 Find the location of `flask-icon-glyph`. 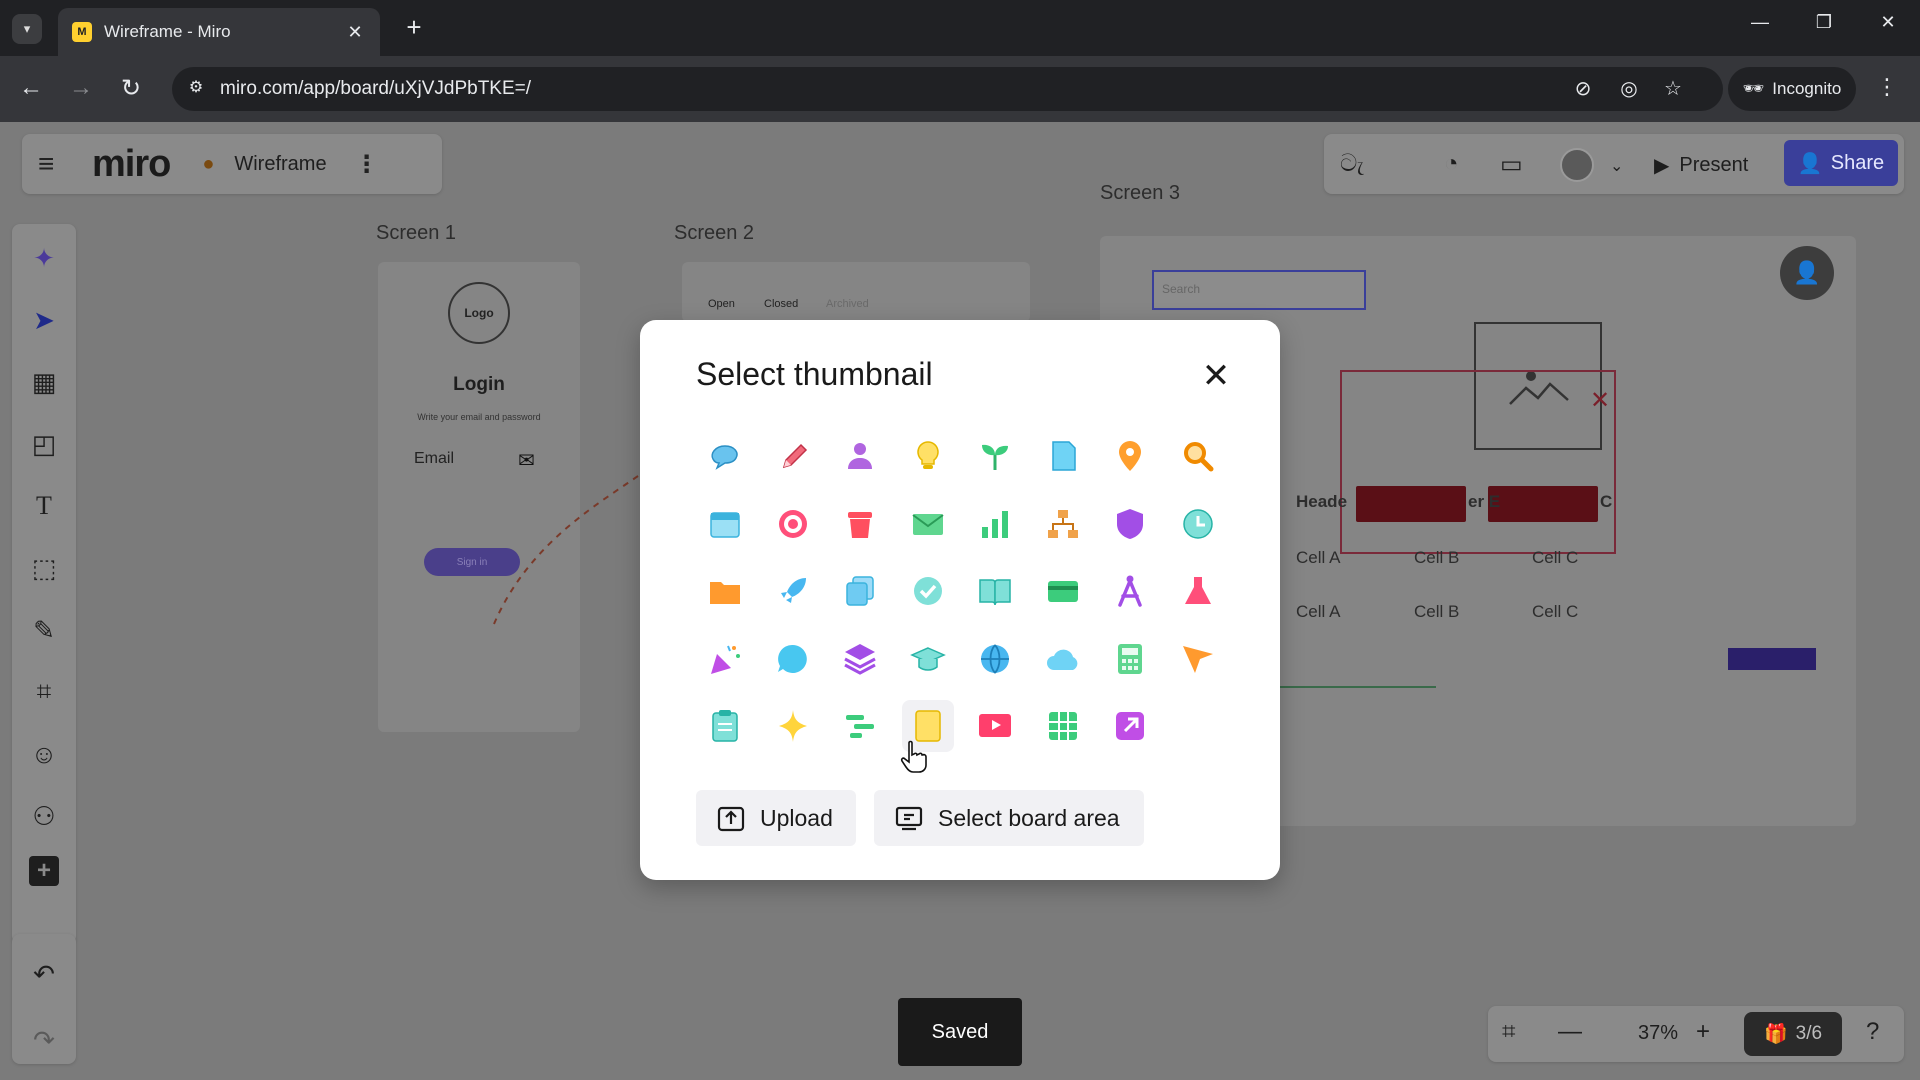

flask-icon-glyph is located at coordinates (1197, 590).